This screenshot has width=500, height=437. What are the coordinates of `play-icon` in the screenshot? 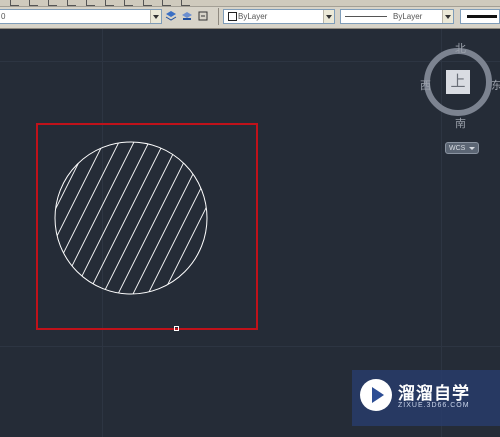 It's located at (376, 395).